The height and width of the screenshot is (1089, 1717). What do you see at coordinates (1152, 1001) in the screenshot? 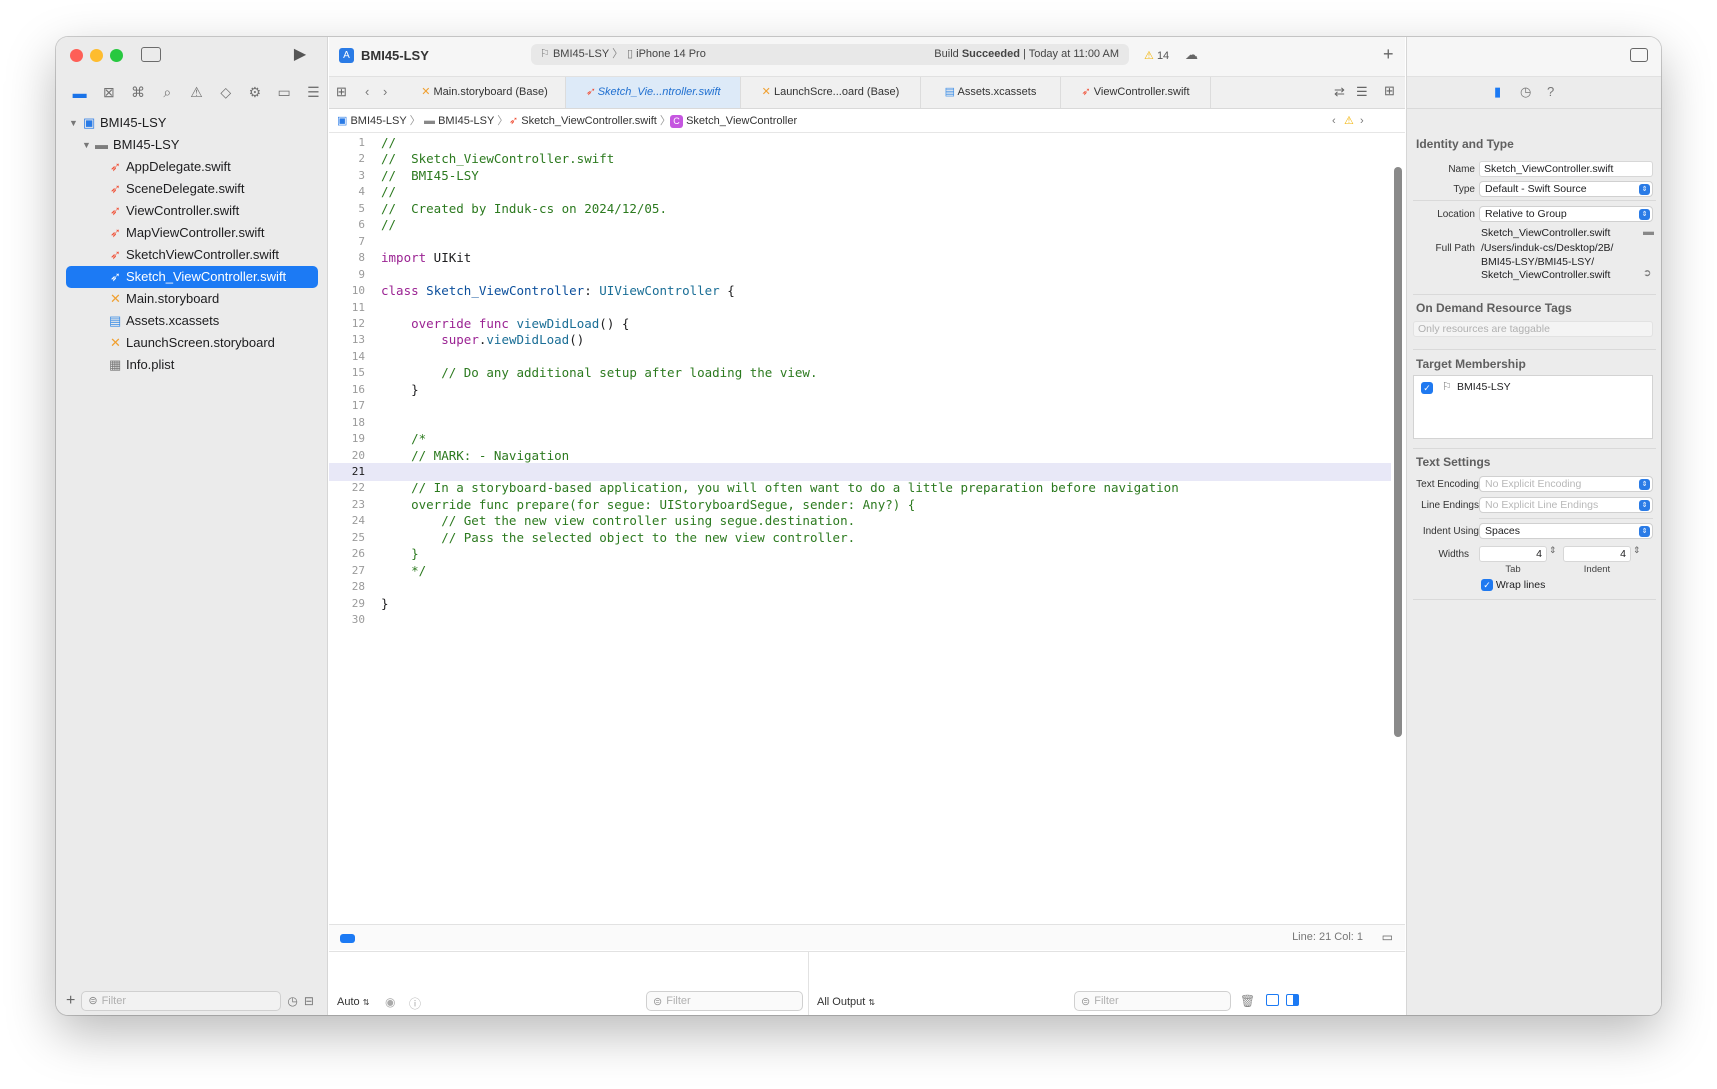
I see `console-filter-input: ⊜ Filter` at bounding box center [1152, 1001].